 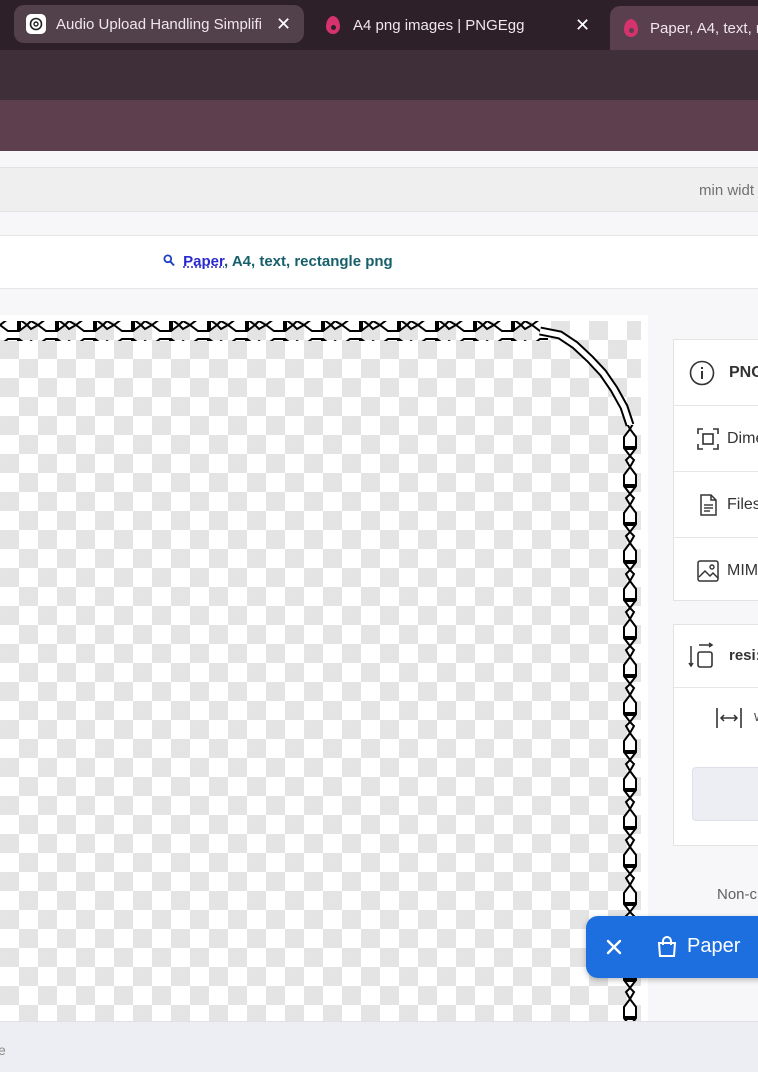 I want to click on resize-panel: resi: w, so click(x=715, y=735).